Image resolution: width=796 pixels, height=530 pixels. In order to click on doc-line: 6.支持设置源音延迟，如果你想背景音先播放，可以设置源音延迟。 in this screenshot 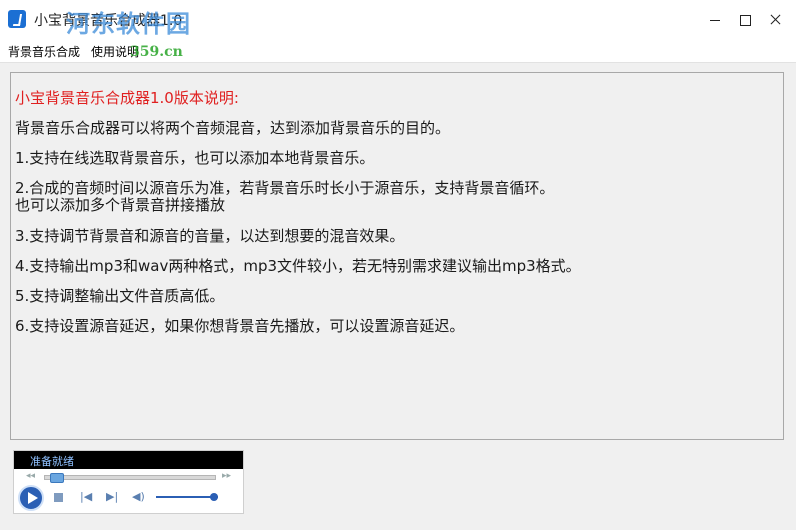, I will do `click(240, 326)`.